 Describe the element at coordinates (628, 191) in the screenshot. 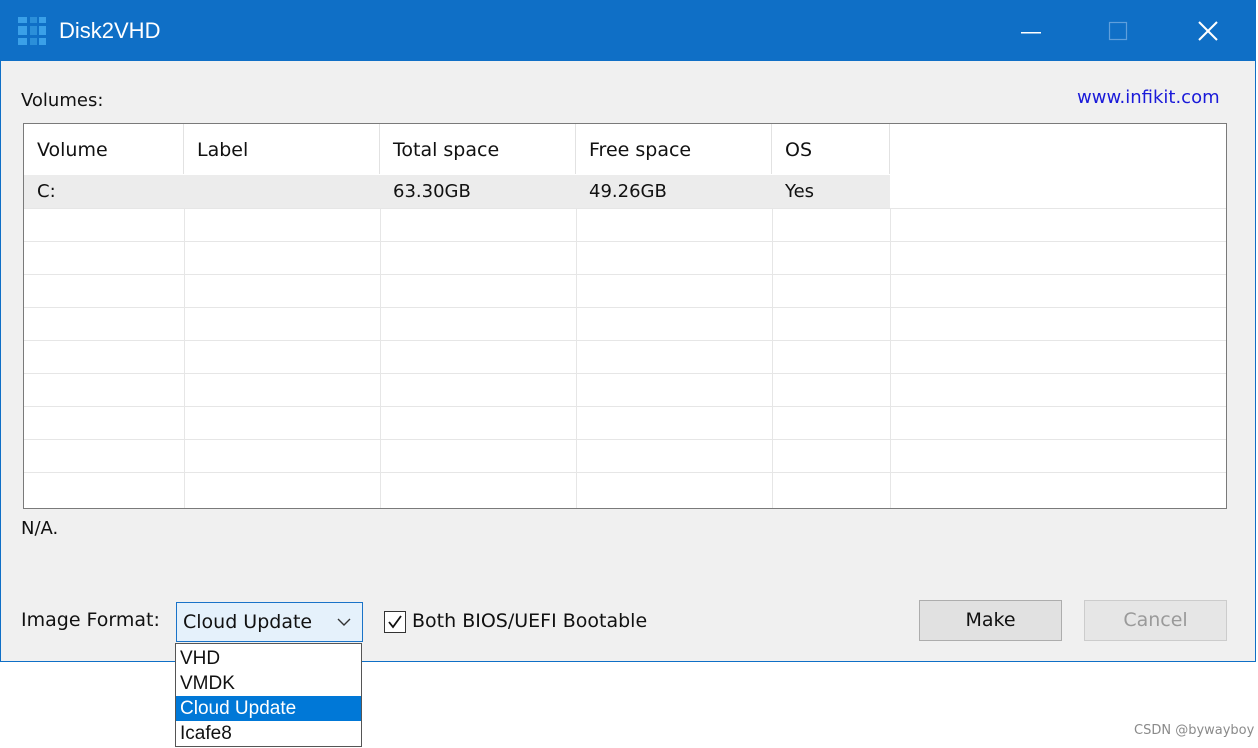

I see `cell-free-space: 49.26GB` at that location.